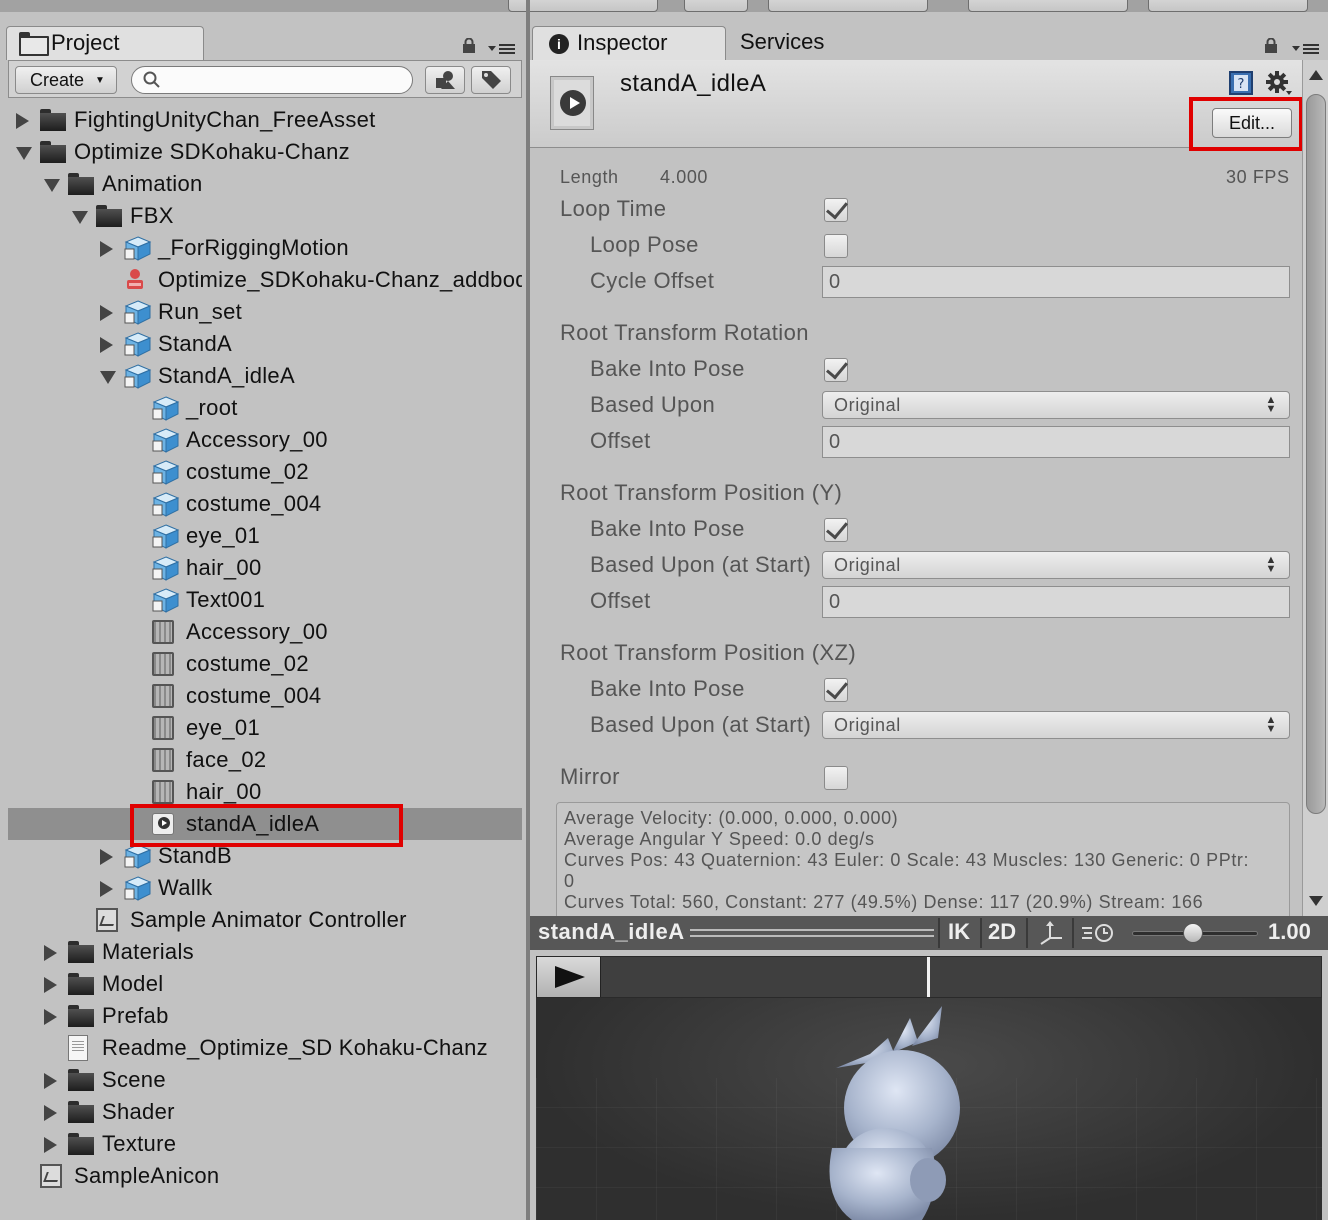 The image size is (1328, 1220). I want to click on mirror-checkbox, so click(836, 778).